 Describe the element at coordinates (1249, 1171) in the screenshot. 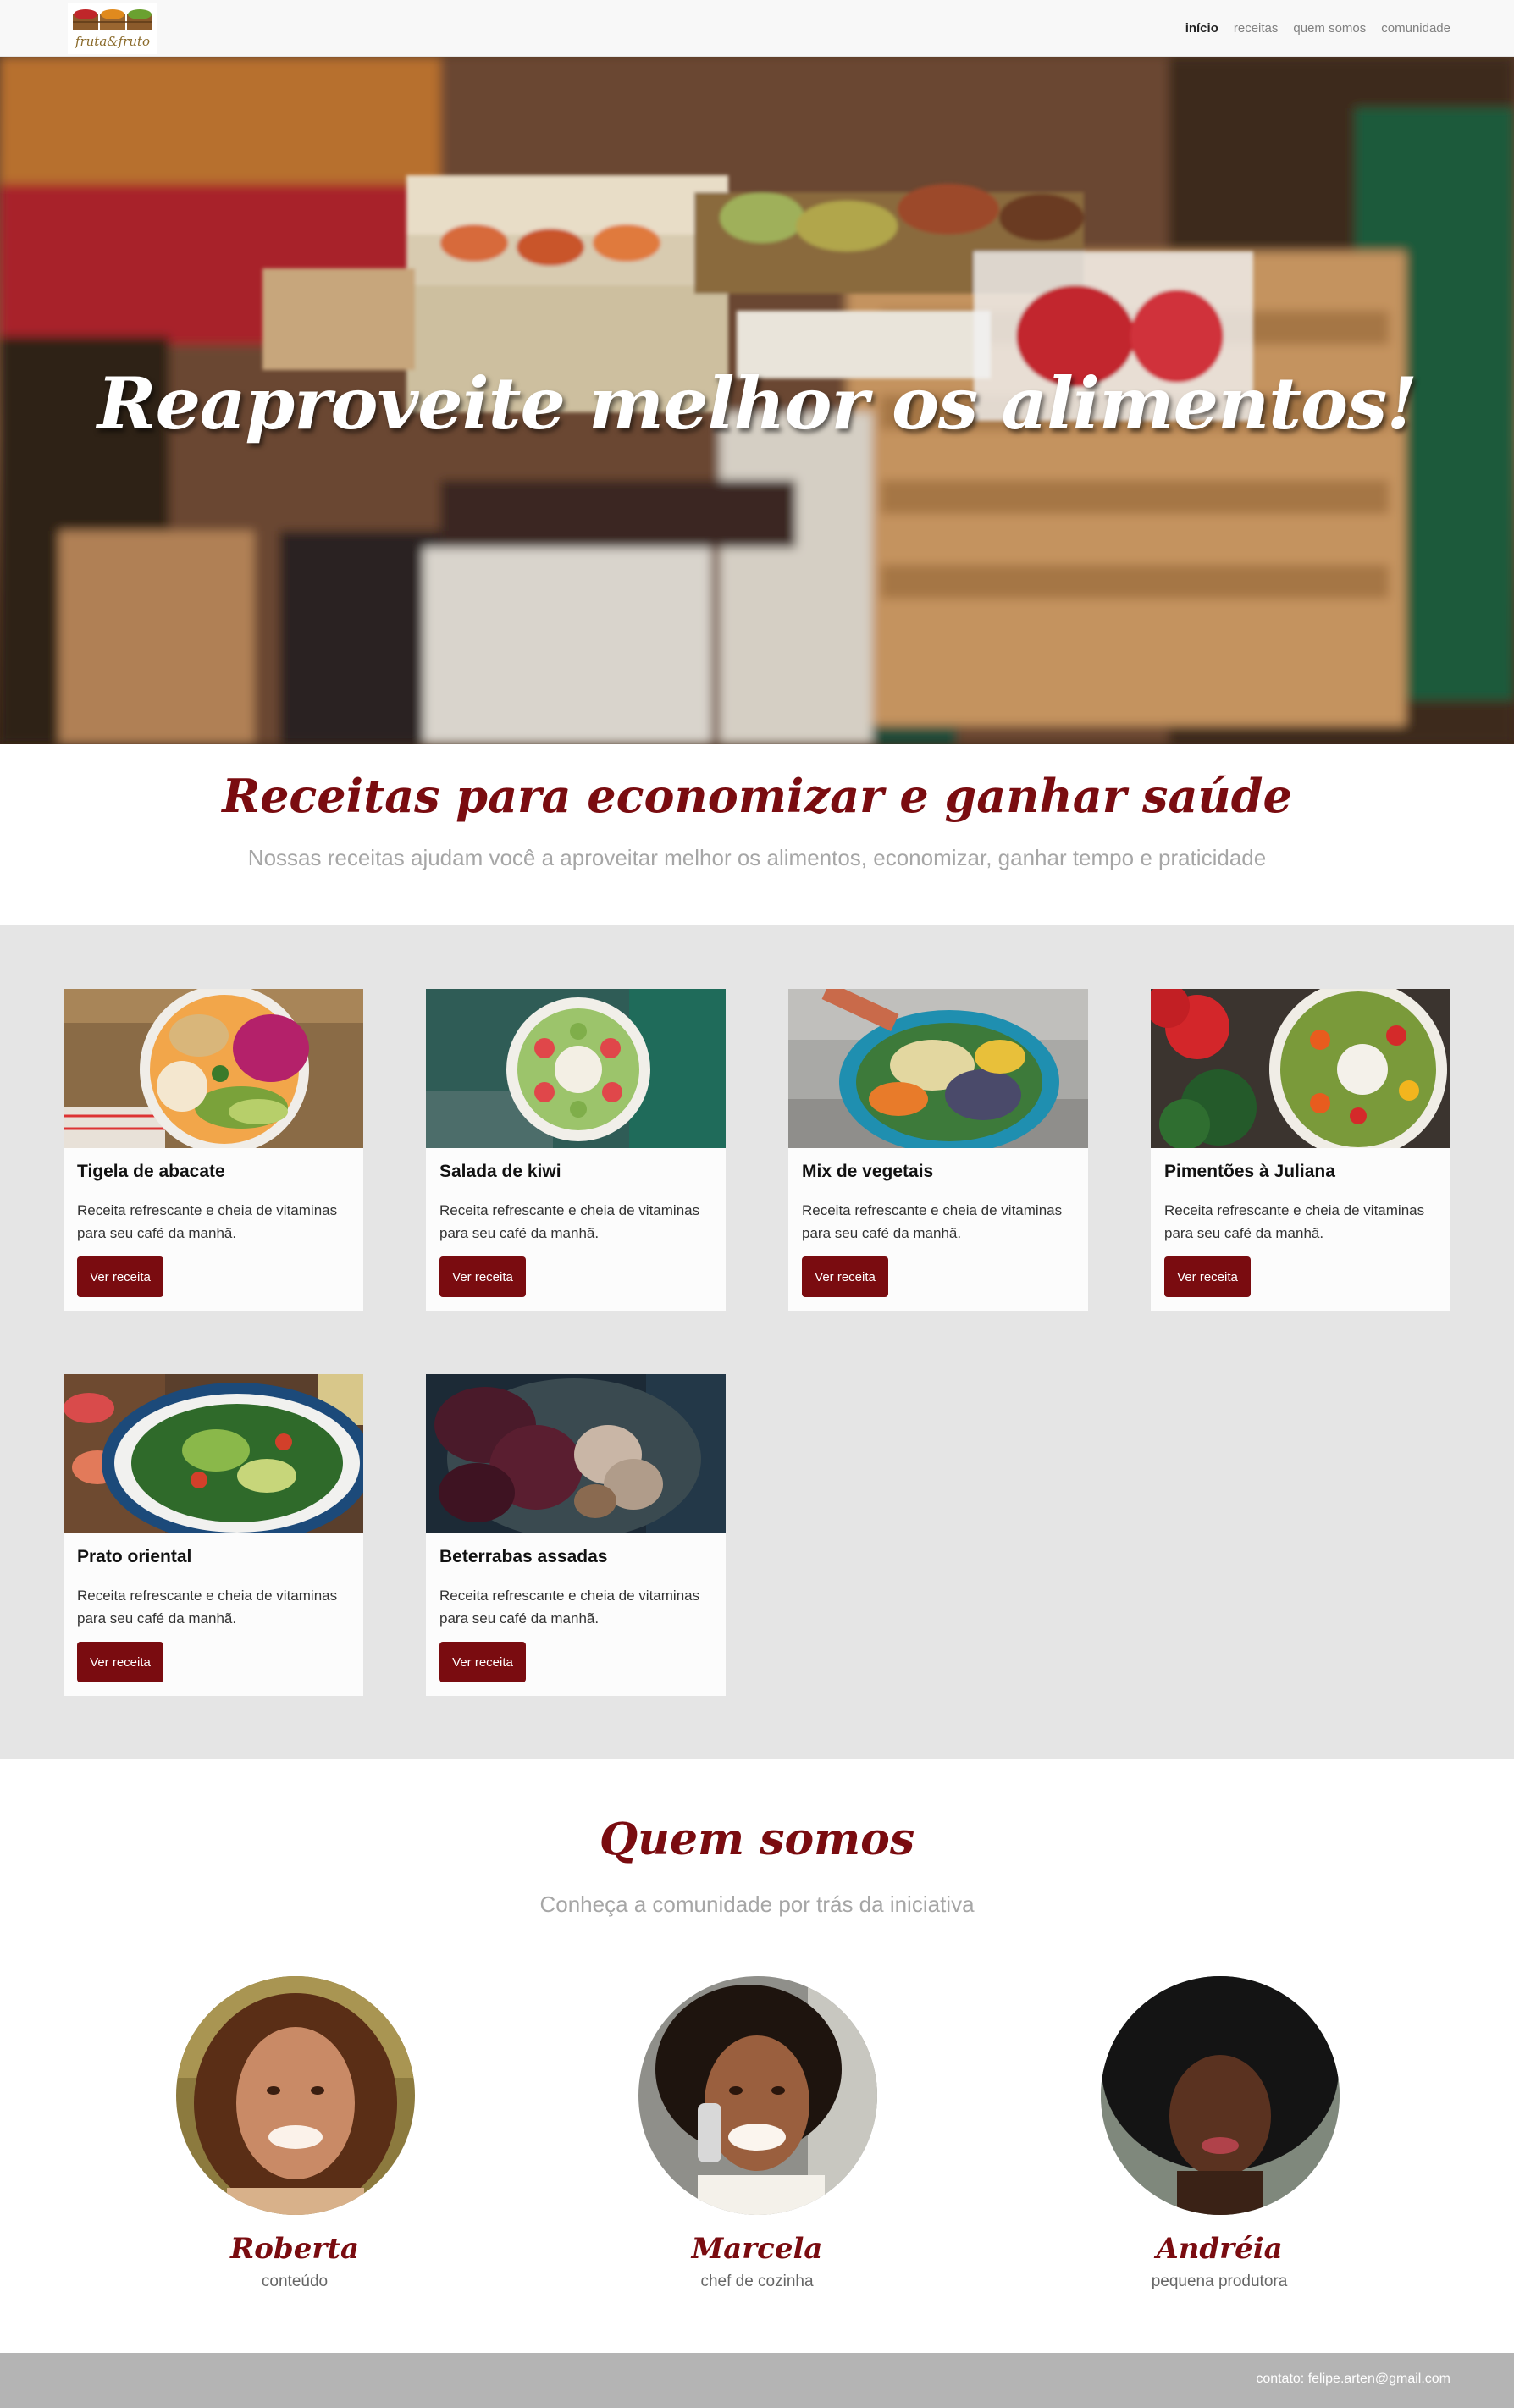

I see `recipe-title: Pimentões à Juliana` at that location.